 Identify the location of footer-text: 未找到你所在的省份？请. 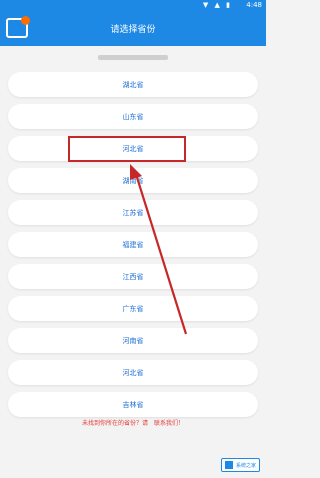
(114, 423).